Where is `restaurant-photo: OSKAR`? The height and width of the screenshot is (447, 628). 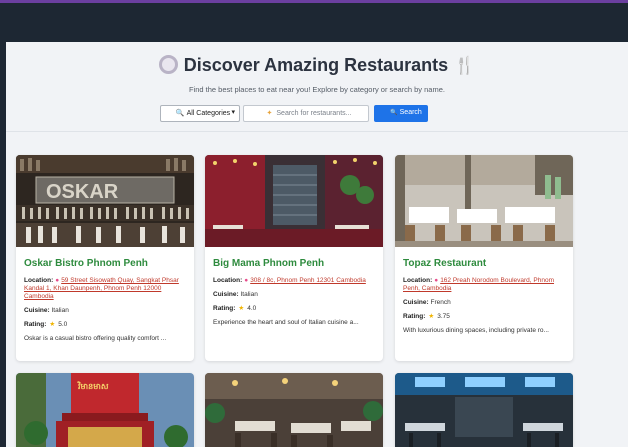 restaurant-photo: OSKAR is located at coordinates (105, 201).